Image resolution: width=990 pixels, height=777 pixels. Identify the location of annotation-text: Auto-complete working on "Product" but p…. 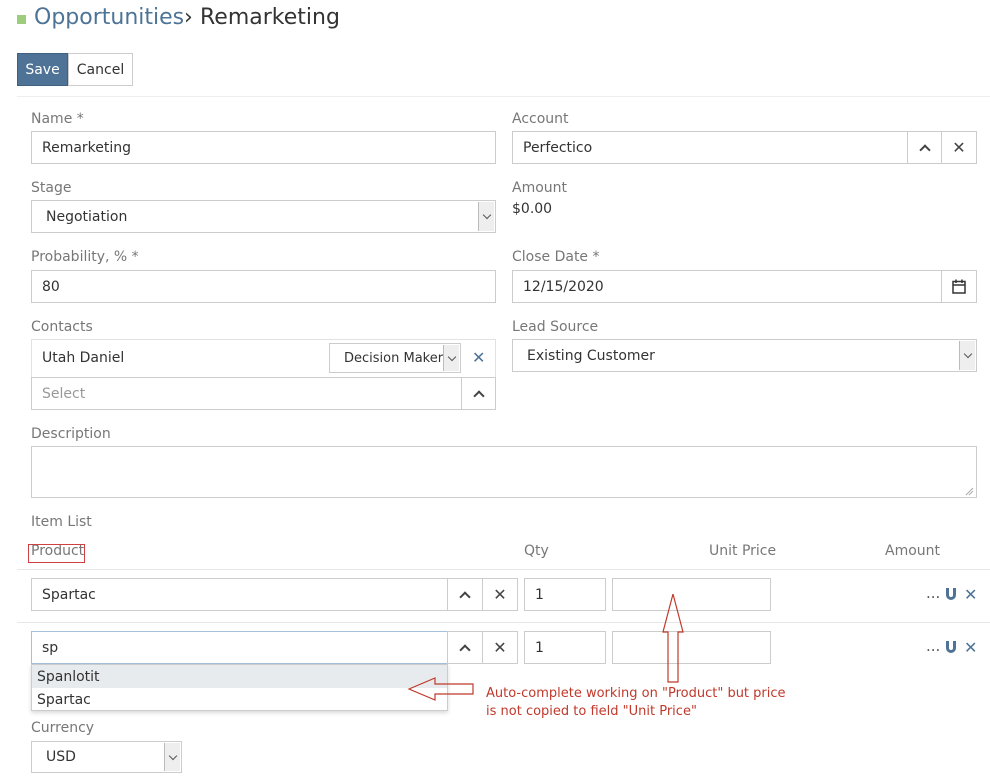
(636, 703).